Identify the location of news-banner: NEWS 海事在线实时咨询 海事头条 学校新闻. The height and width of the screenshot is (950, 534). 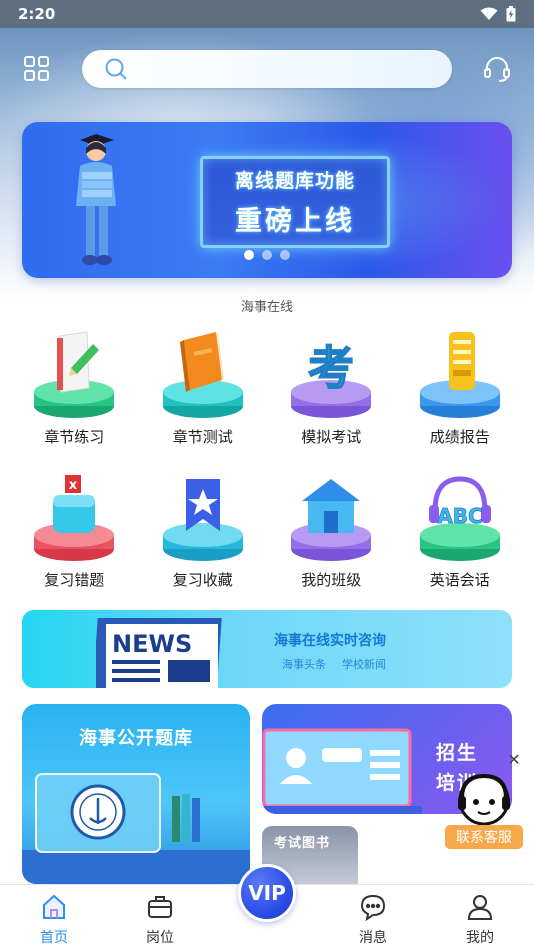
(267, 649).